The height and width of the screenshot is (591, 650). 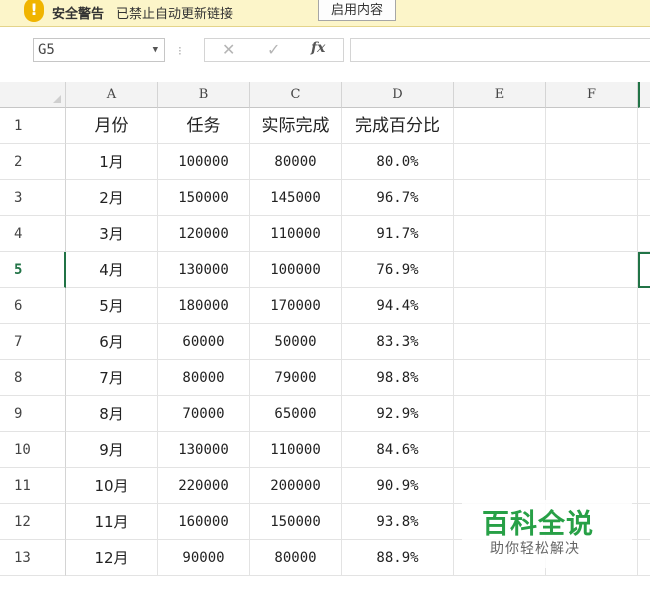 What do you see at coordinates (112, 306) in the screenshot?
I see `cell-a6: 5月` at bounding box center [112, 306].